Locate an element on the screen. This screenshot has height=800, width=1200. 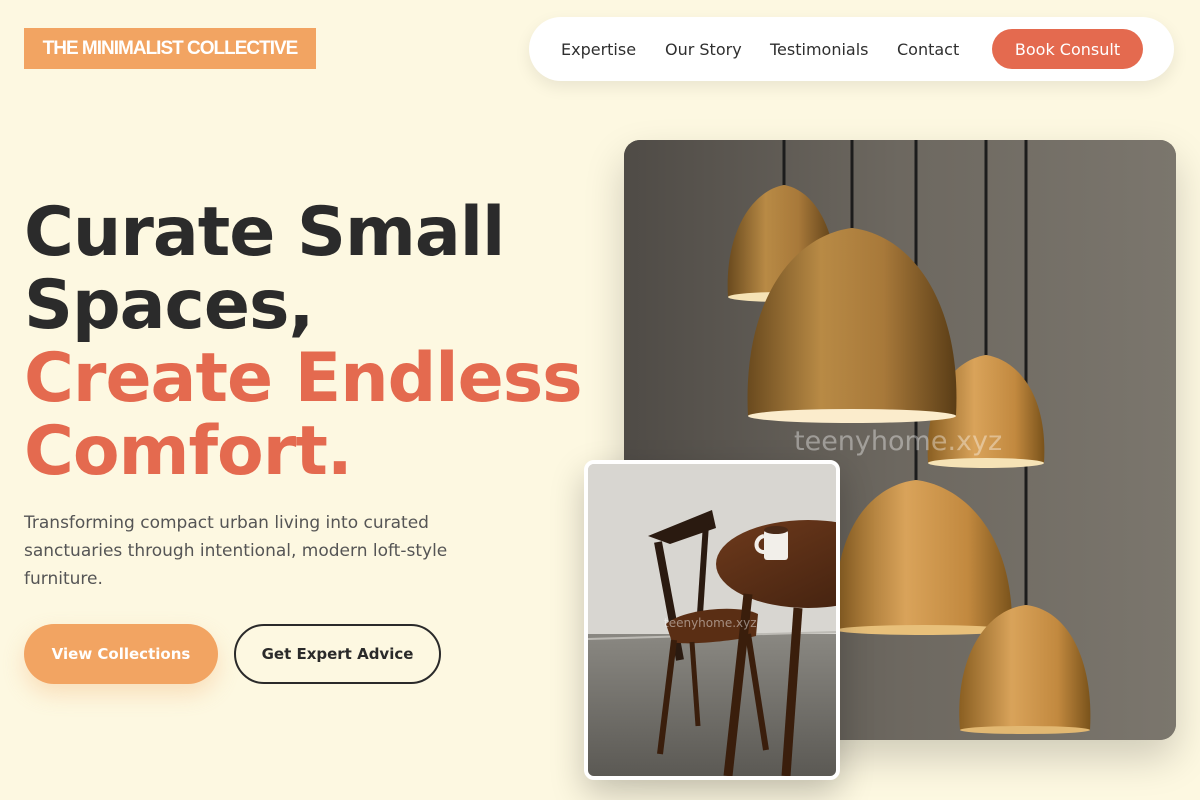
hero-title-accent-line: Create Endless is located at coordinates (303, 378).